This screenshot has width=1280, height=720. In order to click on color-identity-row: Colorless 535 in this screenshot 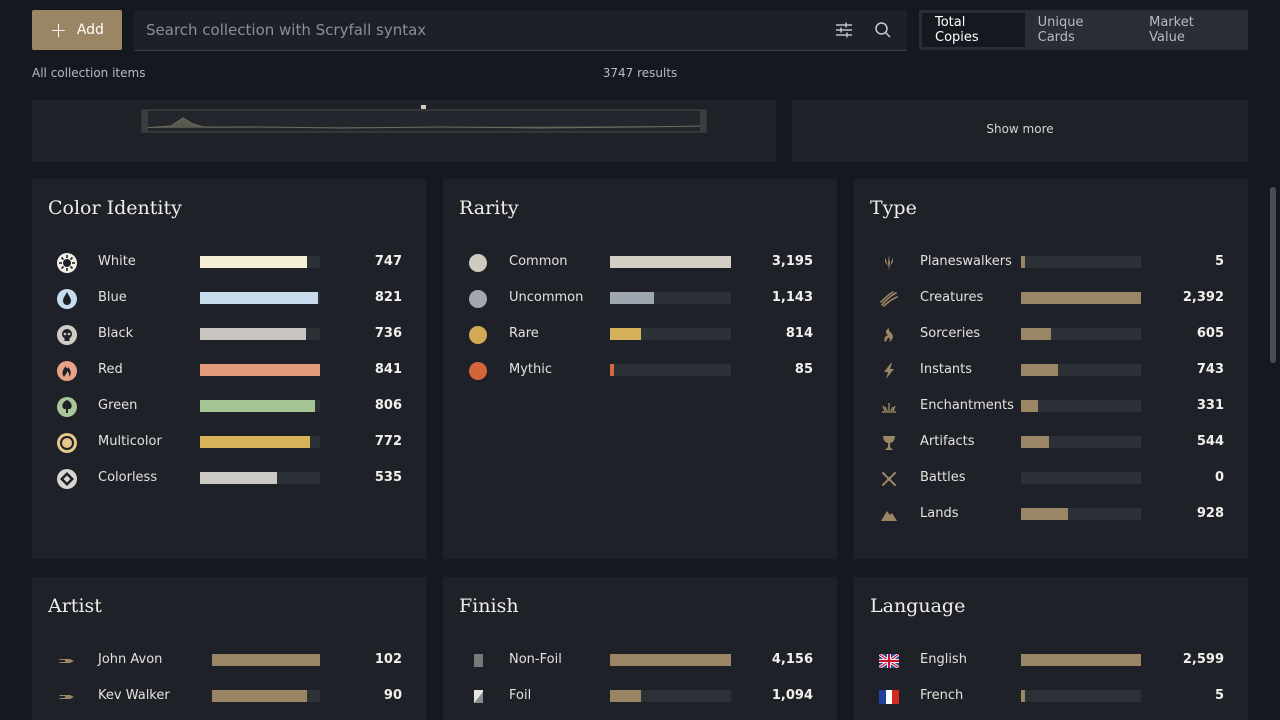, I will do `click(229, 479)`.